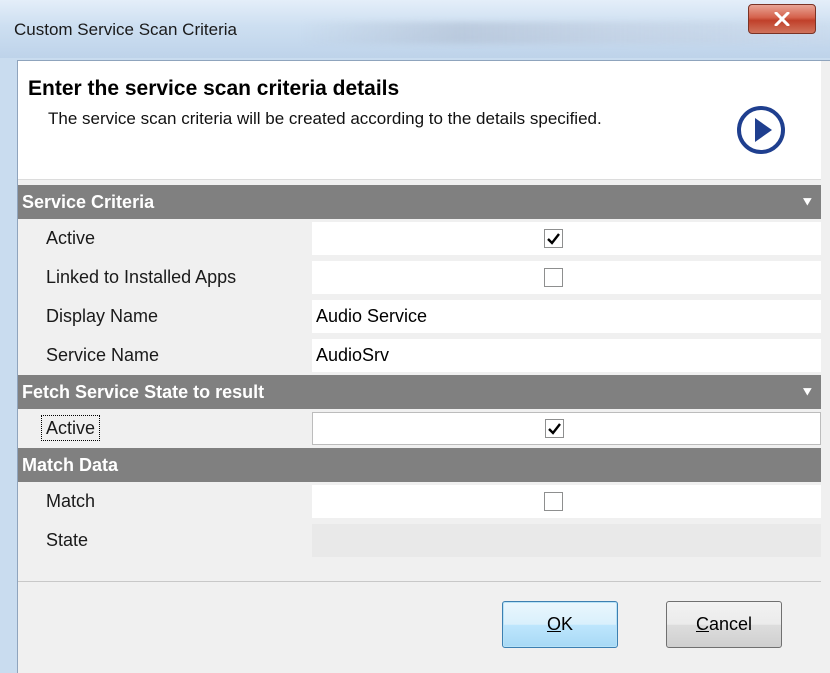 The height and width of the screenshot is (673, 830). I want to click on match-checkbox, so click(553, 501).